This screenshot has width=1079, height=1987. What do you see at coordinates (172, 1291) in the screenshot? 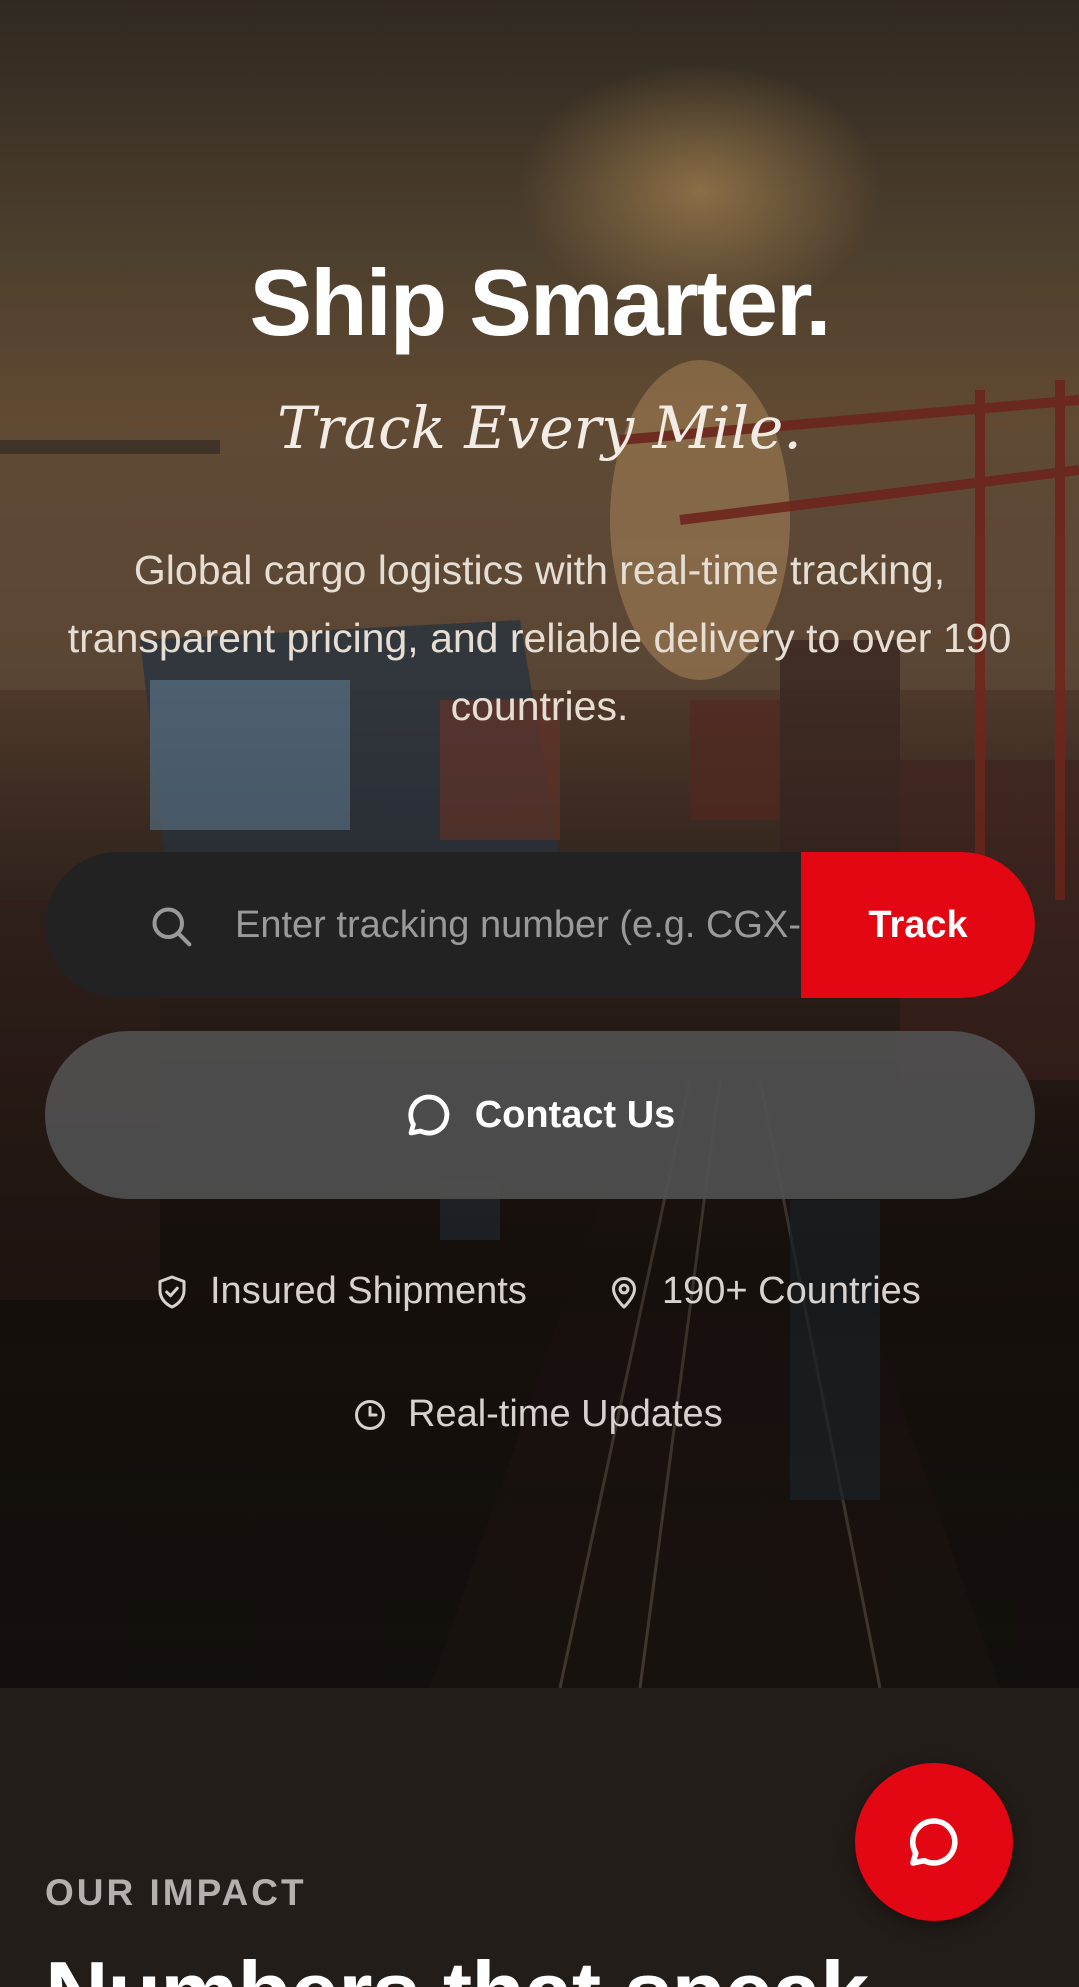
I see `shield-check-icon` at bounding box center [172, 1291].